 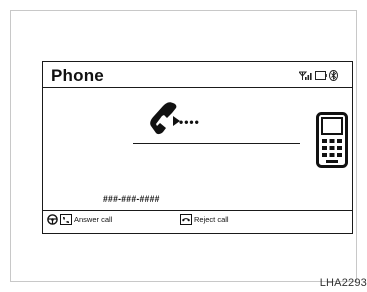 What do you see at coordinates (189, 122) in the screenshot?
I see `call-direction-dots: ••••` at bounding box center [189, 122].